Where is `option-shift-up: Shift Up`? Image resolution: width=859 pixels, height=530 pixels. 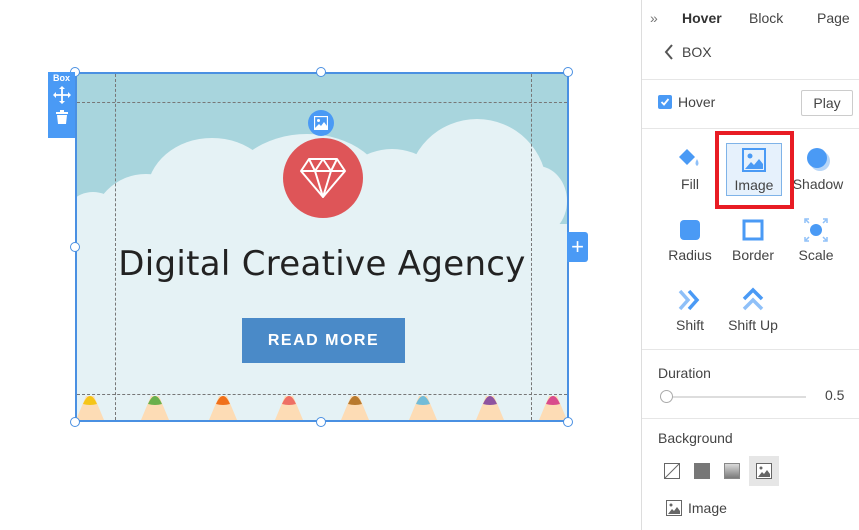 option-shift-up: Shift Up is located at coordinates (753, 310).